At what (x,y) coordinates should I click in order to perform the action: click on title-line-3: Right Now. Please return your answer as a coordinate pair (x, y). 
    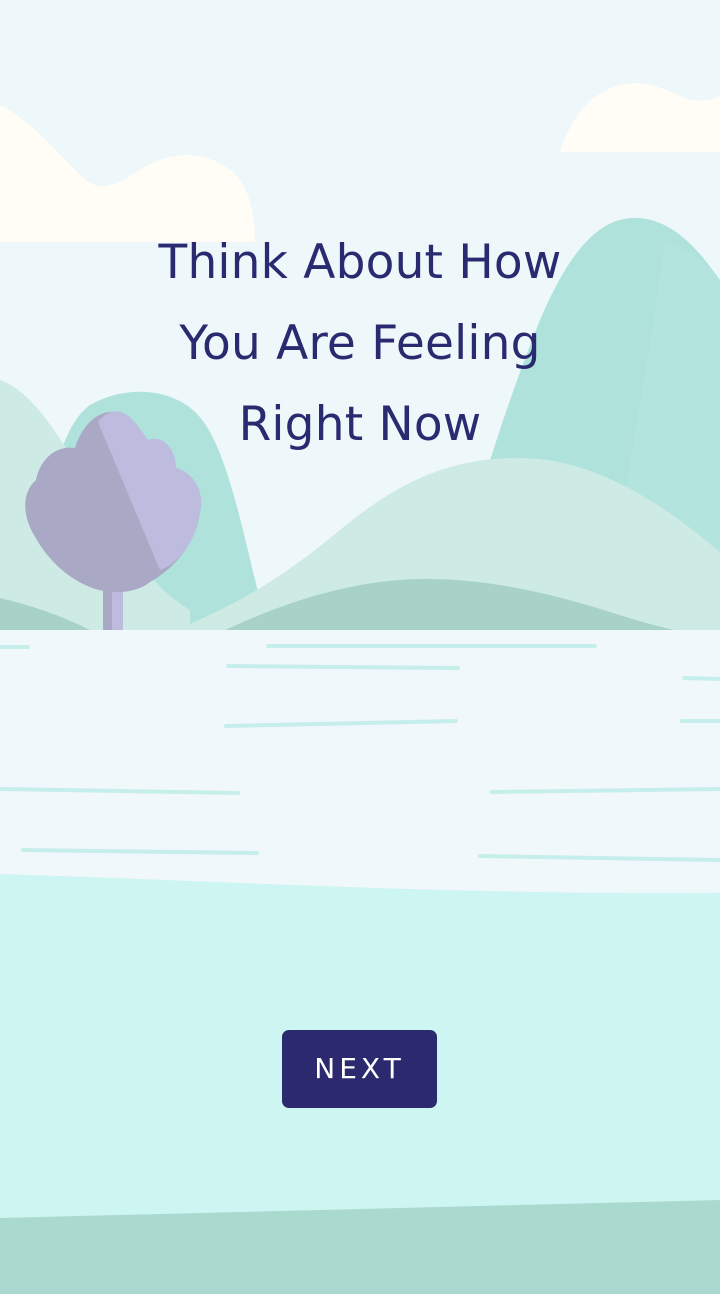
    Looking at the image, I should click on (360, 424).